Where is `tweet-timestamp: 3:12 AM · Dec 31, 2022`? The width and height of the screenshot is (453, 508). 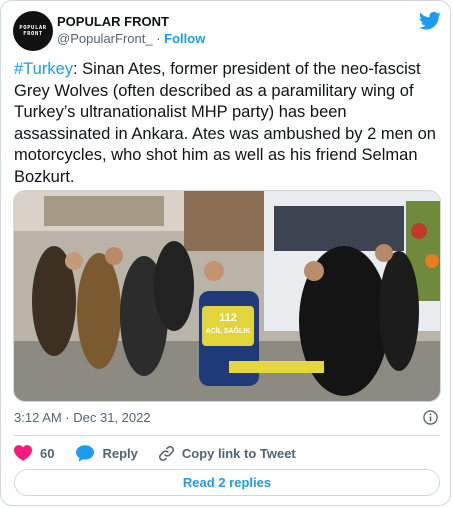 tweet-timestamp: 3:12 AM · Dec 31, 2022 is located at coordinates (82, 417).